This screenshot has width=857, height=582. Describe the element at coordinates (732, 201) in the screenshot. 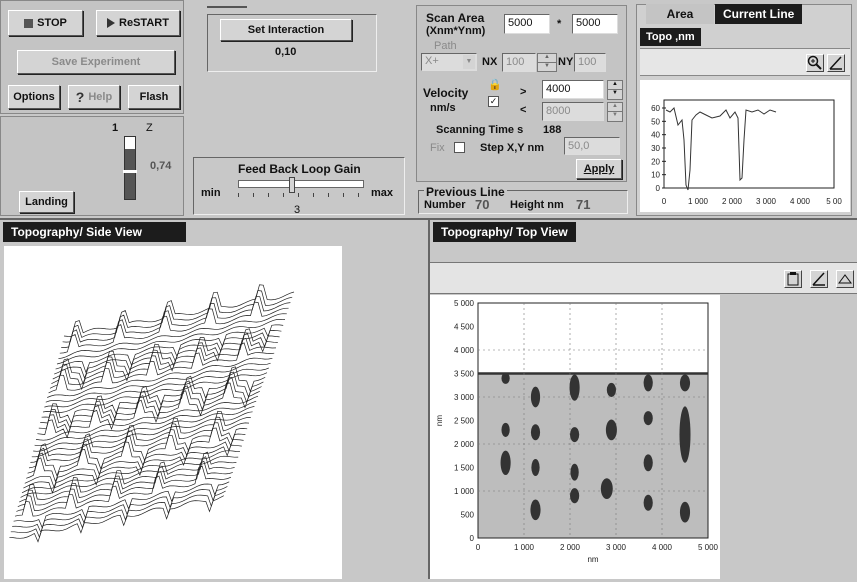

I see `line-plot-xtick: 2 000` at that location.